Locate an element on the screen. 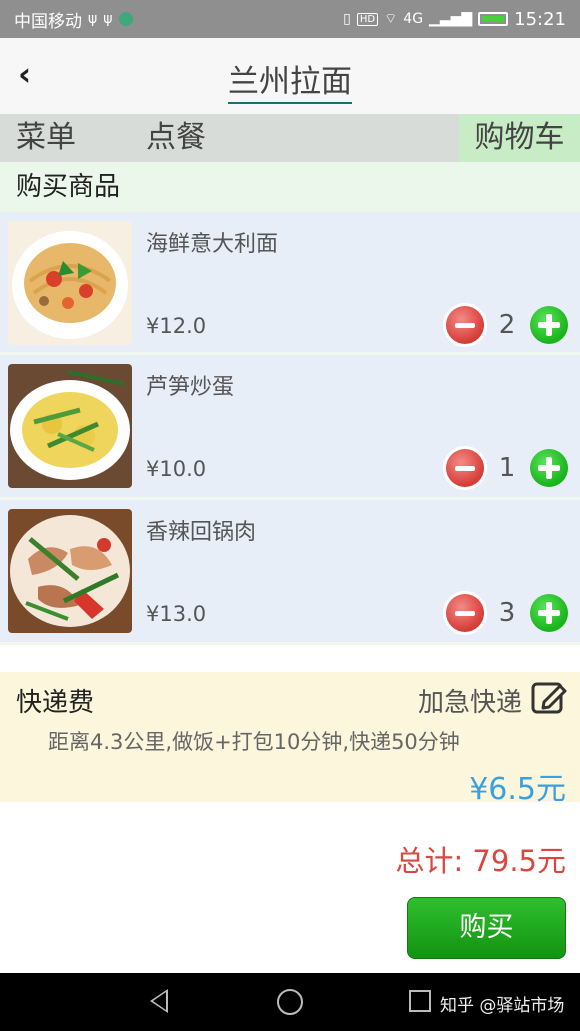 Image resolution: width=580 pixels, height=1031 pixels. wifi-icon: ⌔ is located at coordinates (391, 19).